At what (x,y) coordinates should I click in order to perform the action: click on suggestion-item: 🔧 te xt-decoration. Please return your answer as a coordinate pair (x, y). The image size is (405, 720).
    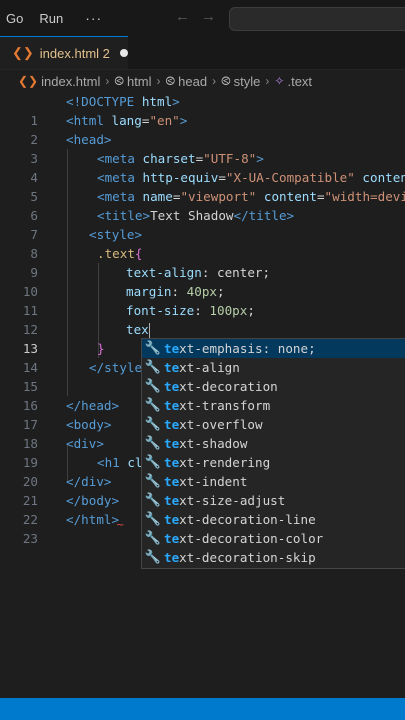
    Looking at the image, I should click on (273, 386).